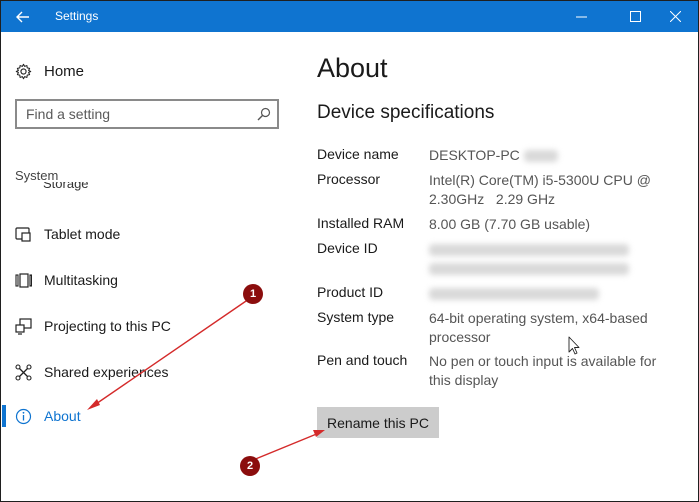  What do you see at coordinates (106, 372) in the screenshot?
I see `sidebar-item-label: Shared experiences` at bounding box center [106, 372].